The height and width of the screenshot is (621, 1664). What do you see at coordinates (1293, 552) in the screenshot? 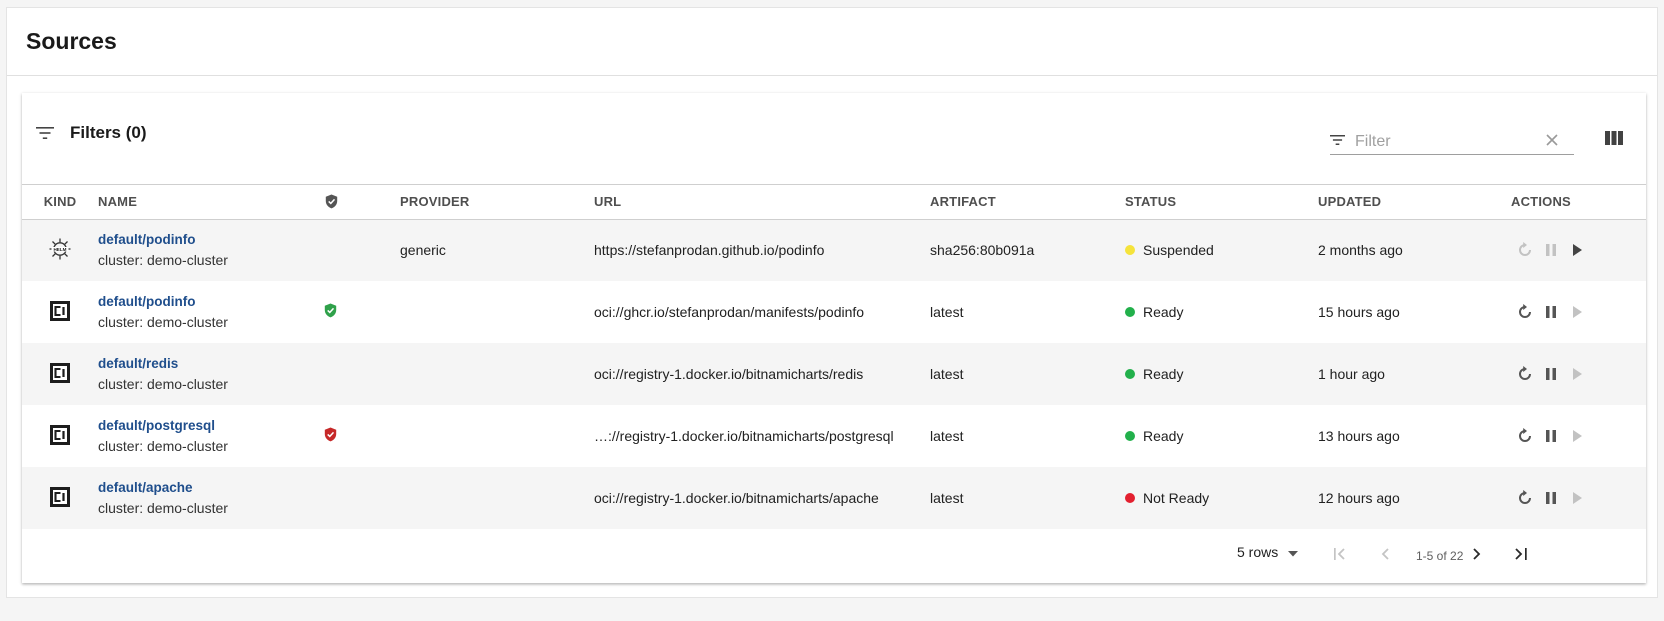
I see `arrow-drop-down-icon` at bounding box center [1293, 552].